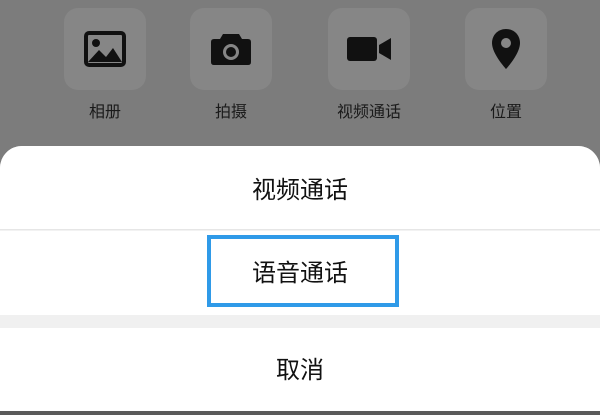 This screenshot has height=415, width=600. I want to click on attach-label-location: 位置, so click(505, 111).